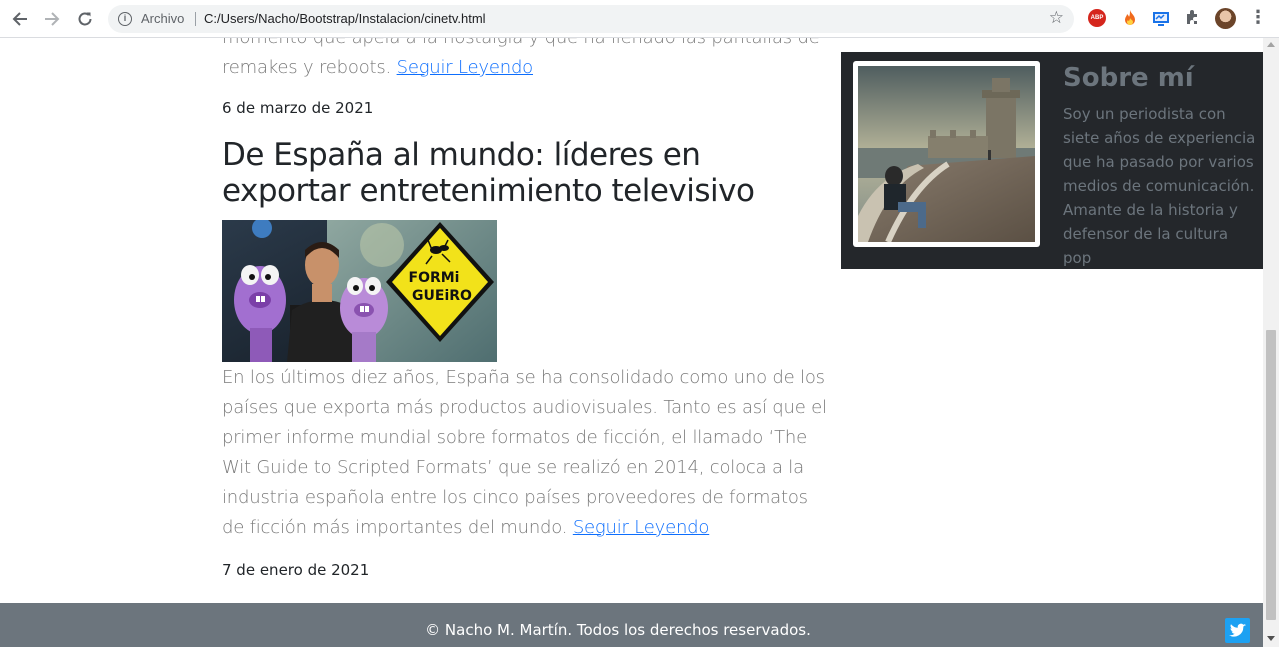 The height and width of the screenshot is (647, 1279). What do you see at coordinates (1271, 638) in the screenshot?
I see `scroll-down-arrow-icon` at bounding box center [1271, 638].